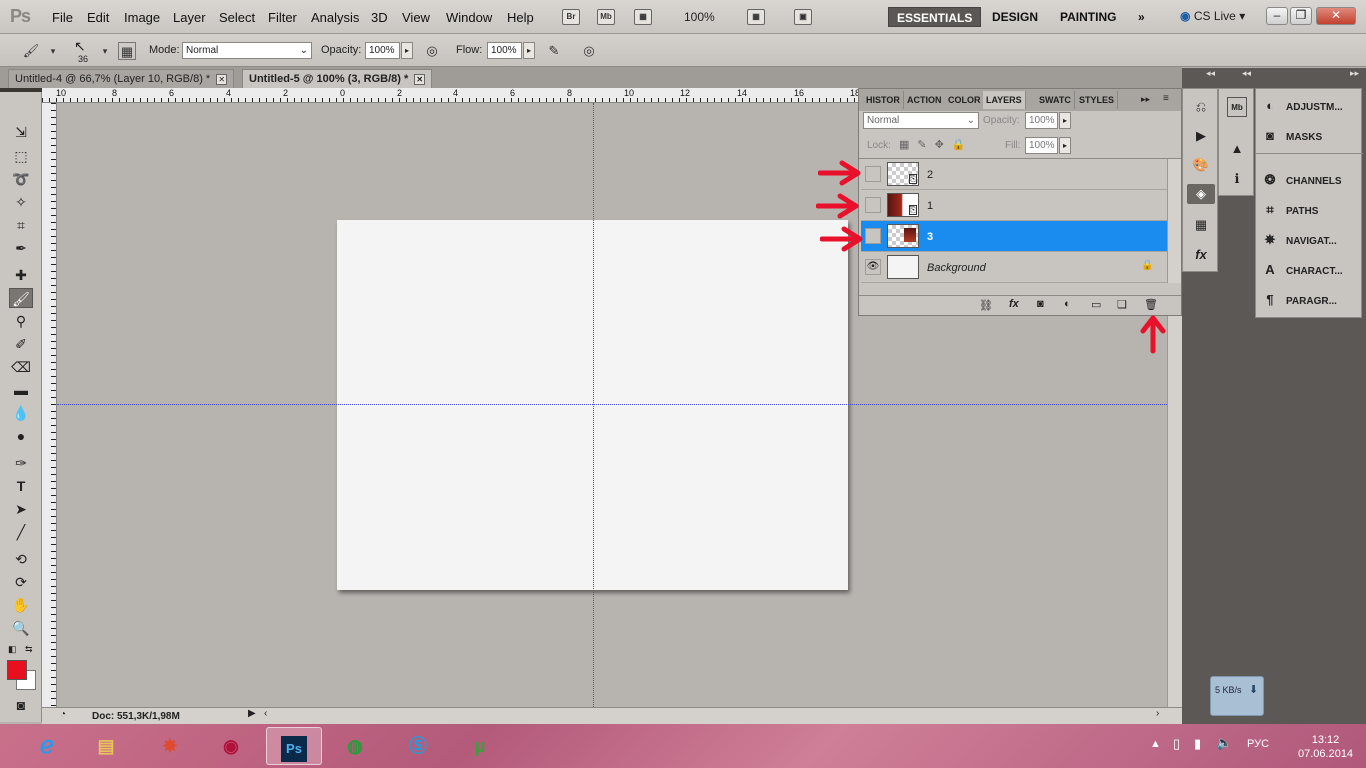 The height and width of the screenshot is (768, 1366). What do you see at coordinates (21, 225) in the screenshot?
I see `crop-tool-icon: ⌗` at bounding box center [21, 225].